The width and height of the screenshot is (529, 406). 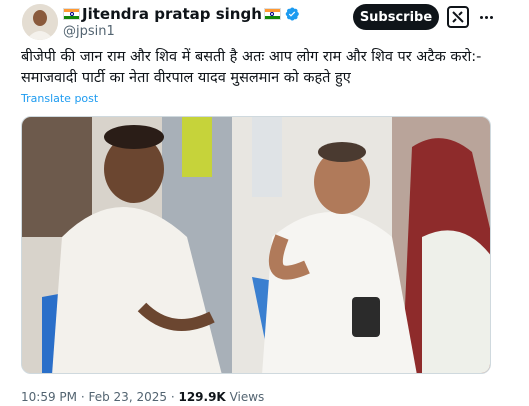 What do you see at coordinates (292, 14) in the screenshot?
I see `verified-badge-icon` at bounding box center [292, 14].